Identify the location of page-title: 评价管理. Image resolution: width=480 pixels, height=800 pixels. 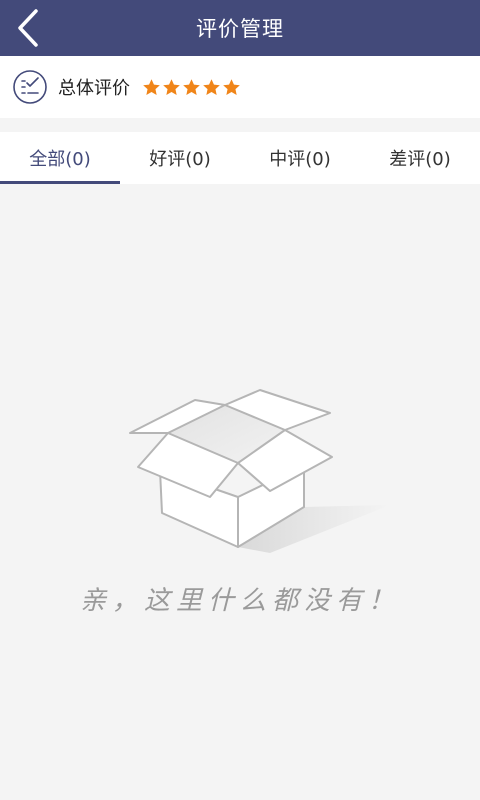
(240, 29).